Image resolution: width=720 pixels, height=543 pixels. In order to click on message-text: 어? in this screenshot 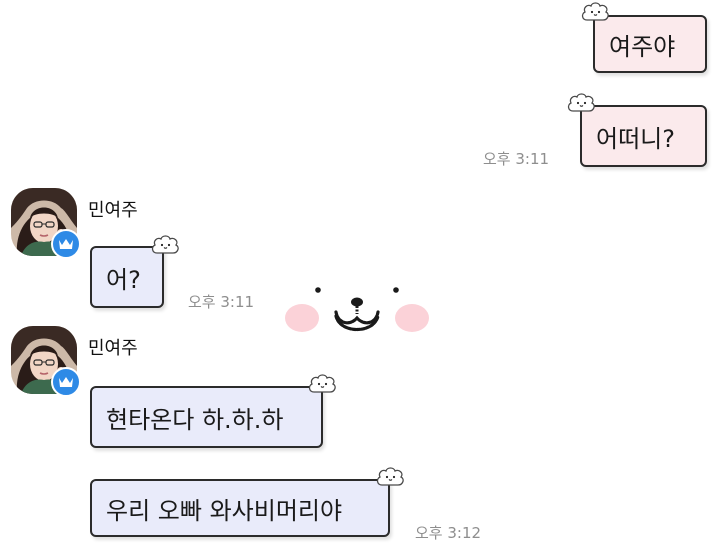, I will do `click(123, 279)`.